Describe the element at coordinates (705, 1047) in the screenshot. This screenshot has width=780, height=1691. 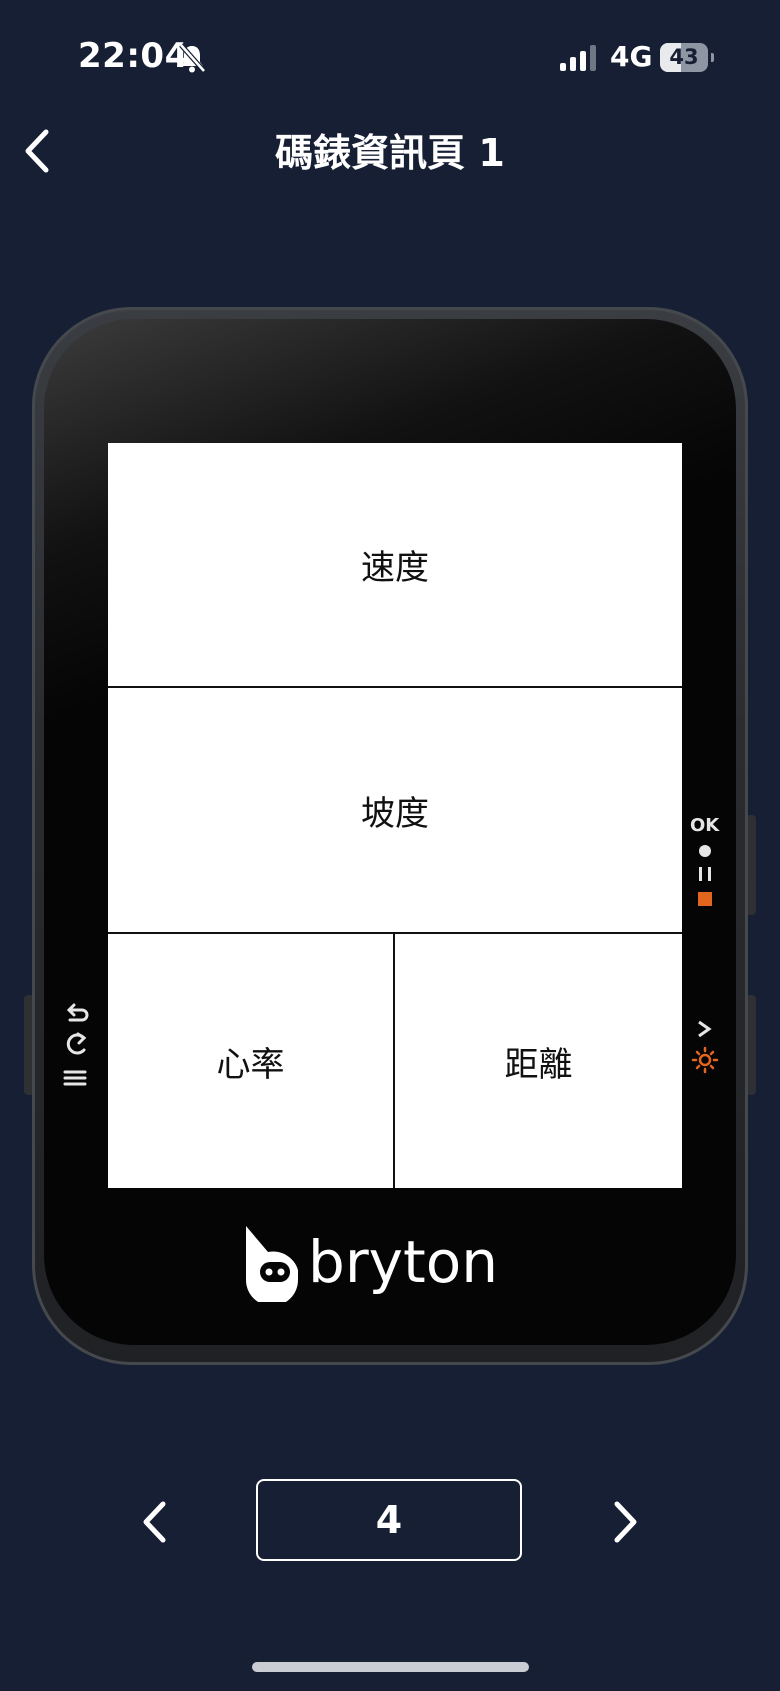
I see `device-page-light-icons` at that location.